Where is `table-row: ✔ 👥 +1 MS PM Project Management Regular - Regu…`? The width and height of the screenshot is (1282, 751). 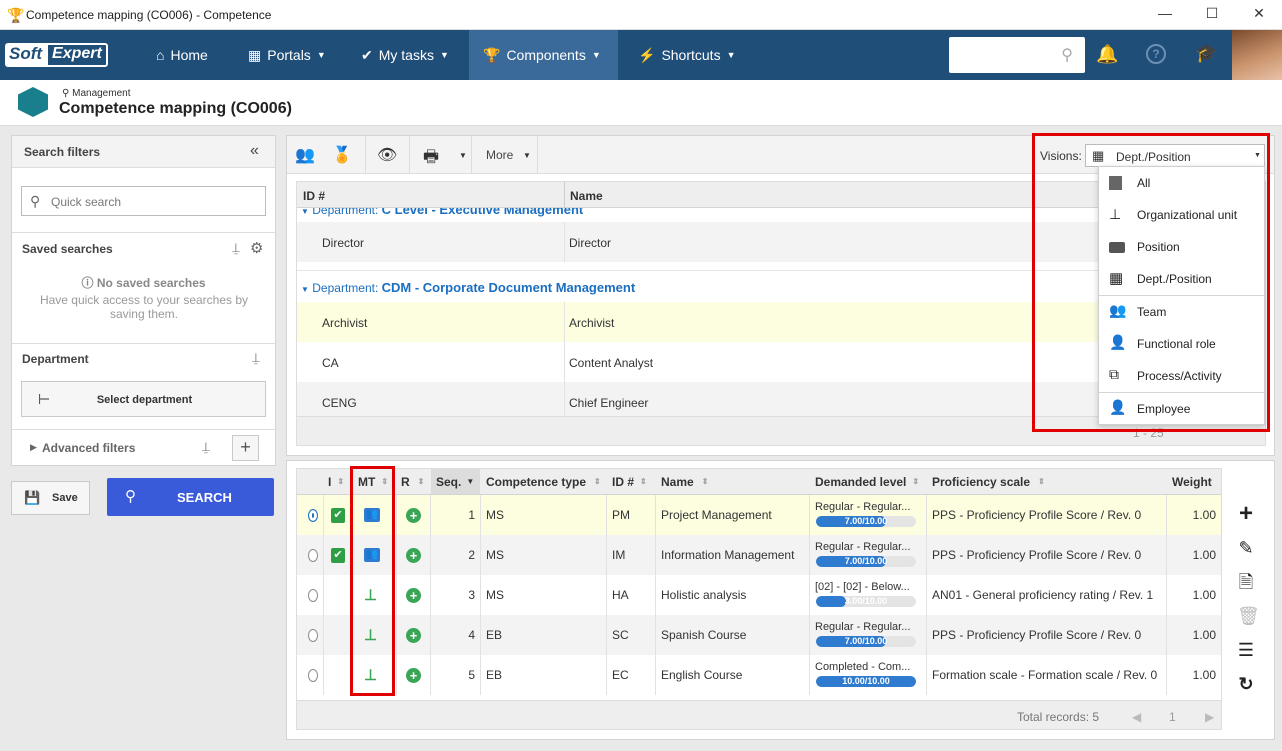 table-row: ✔ 👥 +1 MS PM Project Management Regular - Regu… is located at coordinates (759, 515).